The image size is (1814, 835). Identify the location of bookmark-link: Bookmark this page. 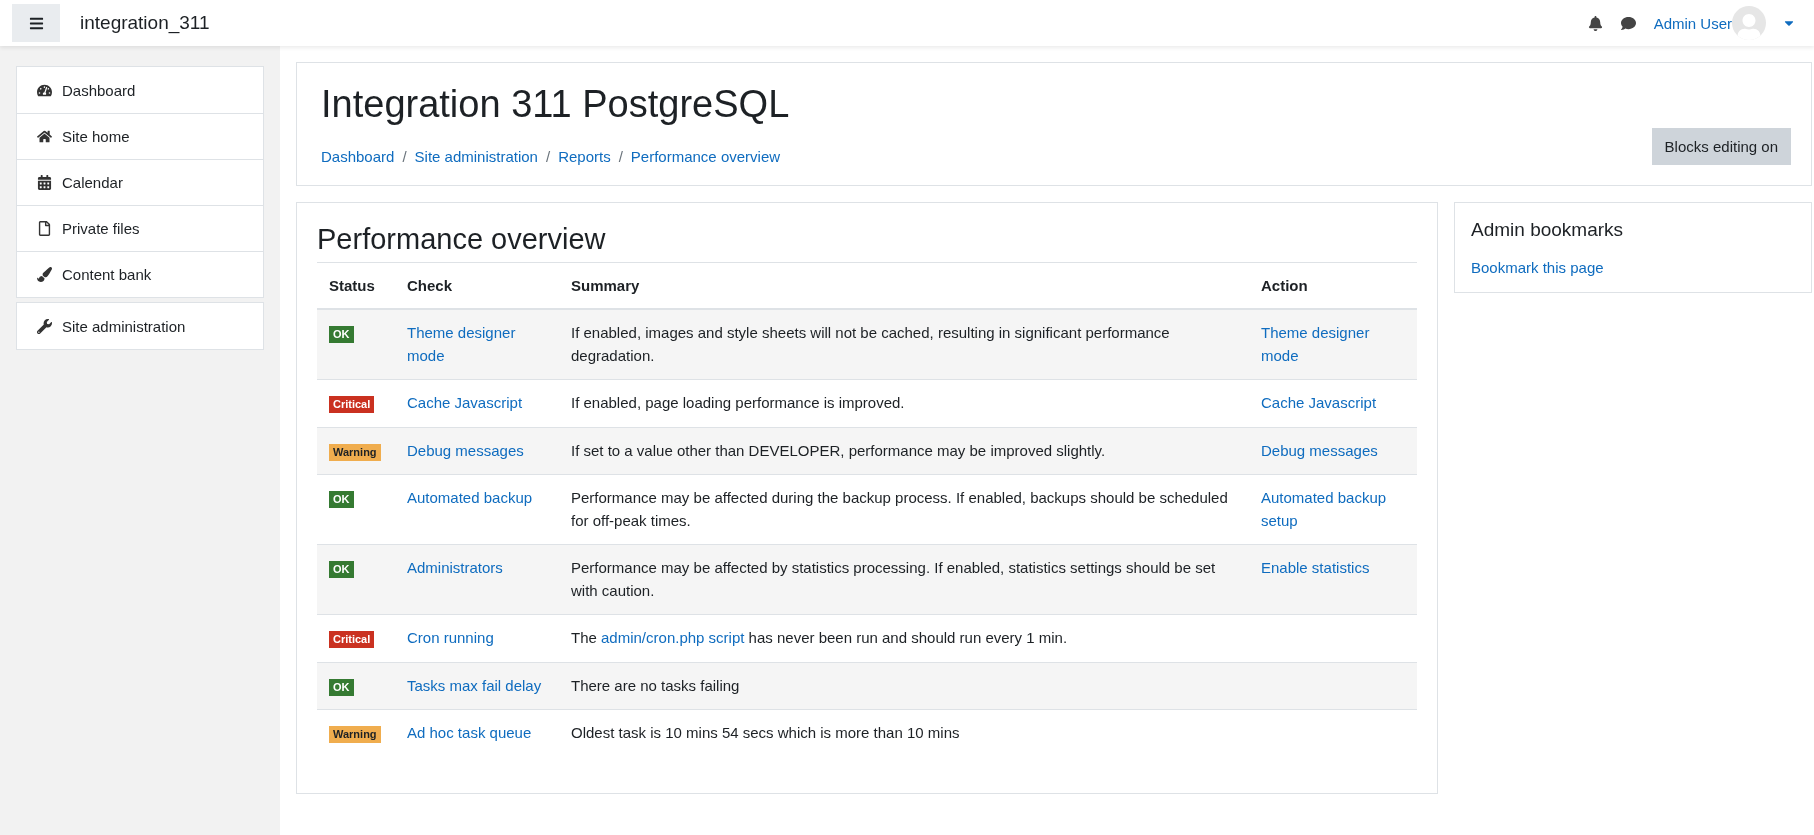
(1537, 267).